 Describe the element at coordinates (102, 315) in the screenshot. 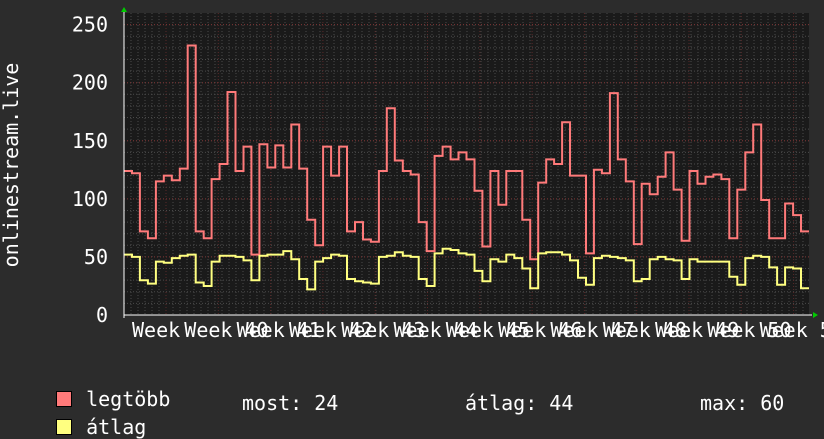

I see `y-tick-label: 0` at that location.